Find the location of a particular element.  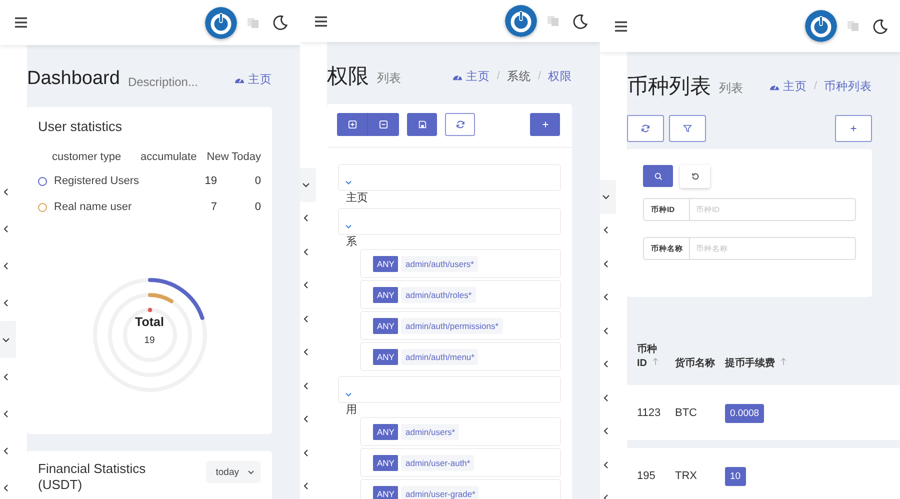

tree-child-node: ANY admin/users* is located at coordinates (460, 431).